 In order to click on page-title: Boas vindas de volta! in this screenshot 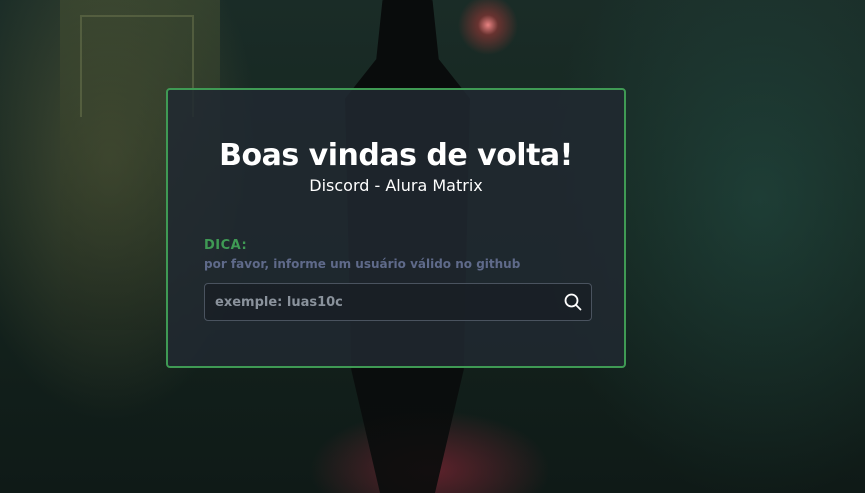, I will do `click(396, 155)`.